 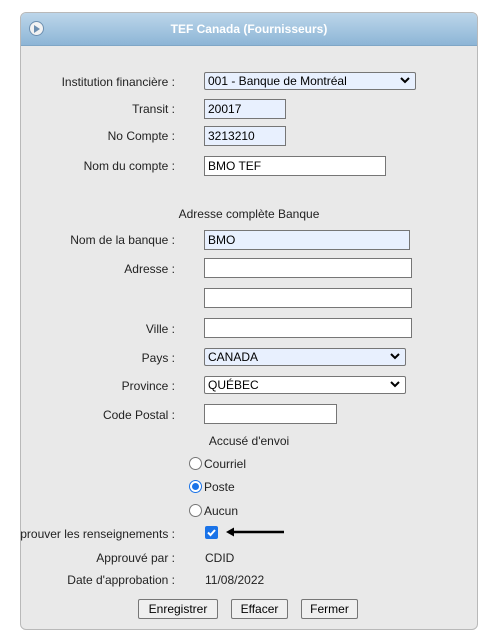 I want to click on province-label: Province :, so click(x=148, y=386).